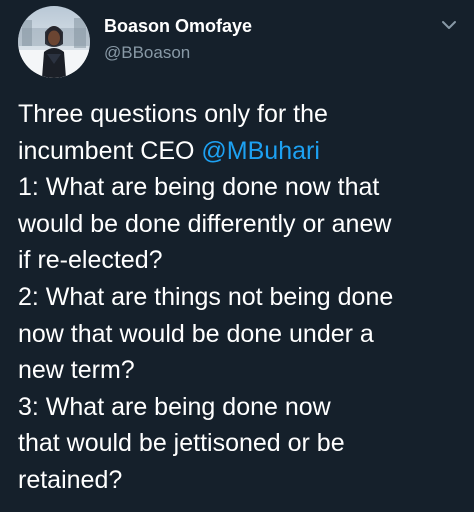 This screenshot has width=474, height=512. Describe the element at coordinates (173, 114) in the screenshot. I see `tweet-line: Three questions only for the` at that location.